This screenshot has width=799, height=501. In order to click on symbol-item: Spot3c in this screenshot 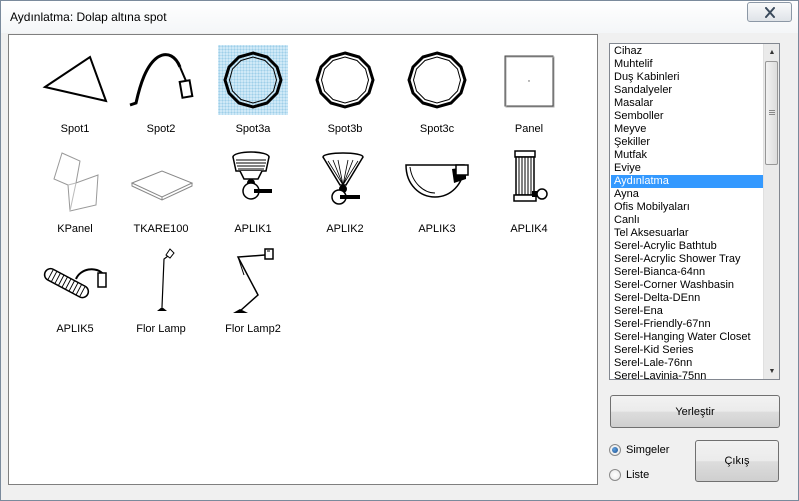, I will do `click(437, 93)`.